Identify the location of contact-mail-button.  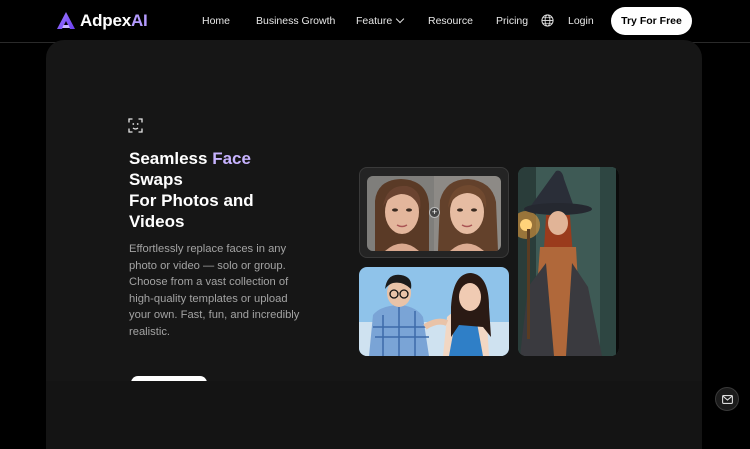
(727, 399).